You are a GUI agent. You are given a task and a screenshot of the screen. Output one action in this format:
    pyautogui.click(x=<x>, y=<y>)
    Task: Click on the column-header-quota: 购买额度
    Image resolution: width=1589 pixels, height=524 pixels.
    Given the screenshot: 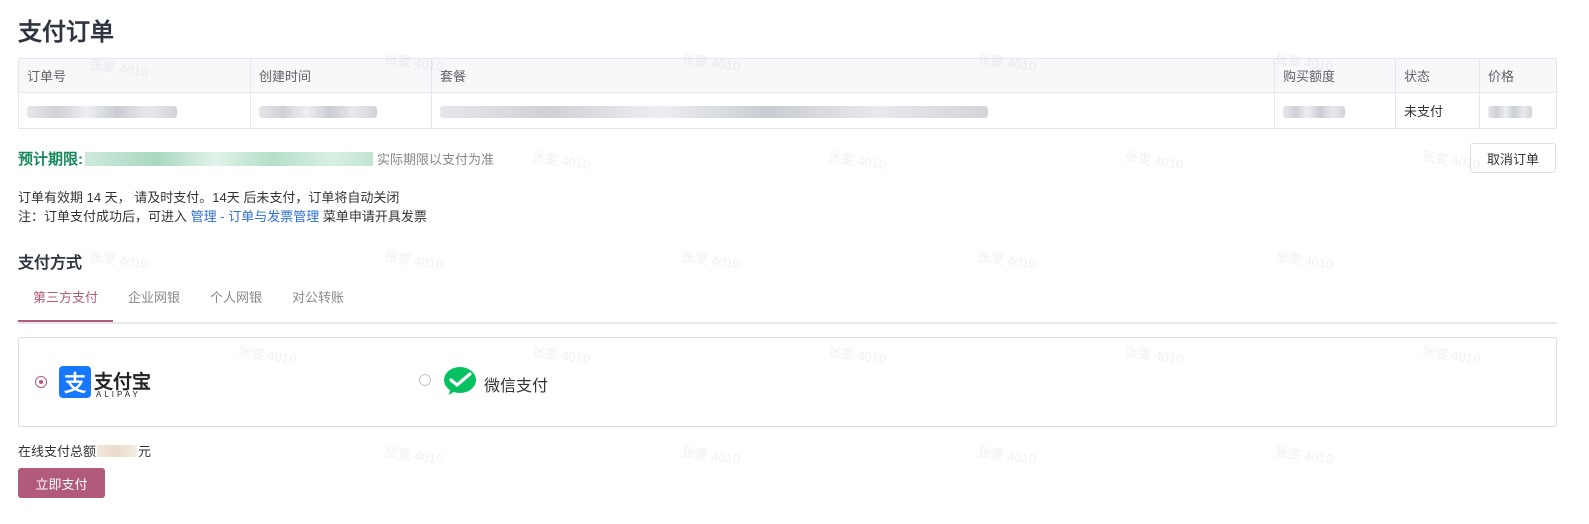 What is the action you would take?
    pyautogui.click(x=1335, y=75)
    